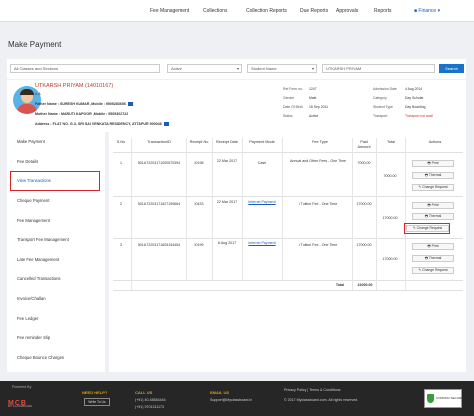 The width and height of the screenshot is (474, 416). I want to click on class-select: All Classes and Sections, so click(85, 68).